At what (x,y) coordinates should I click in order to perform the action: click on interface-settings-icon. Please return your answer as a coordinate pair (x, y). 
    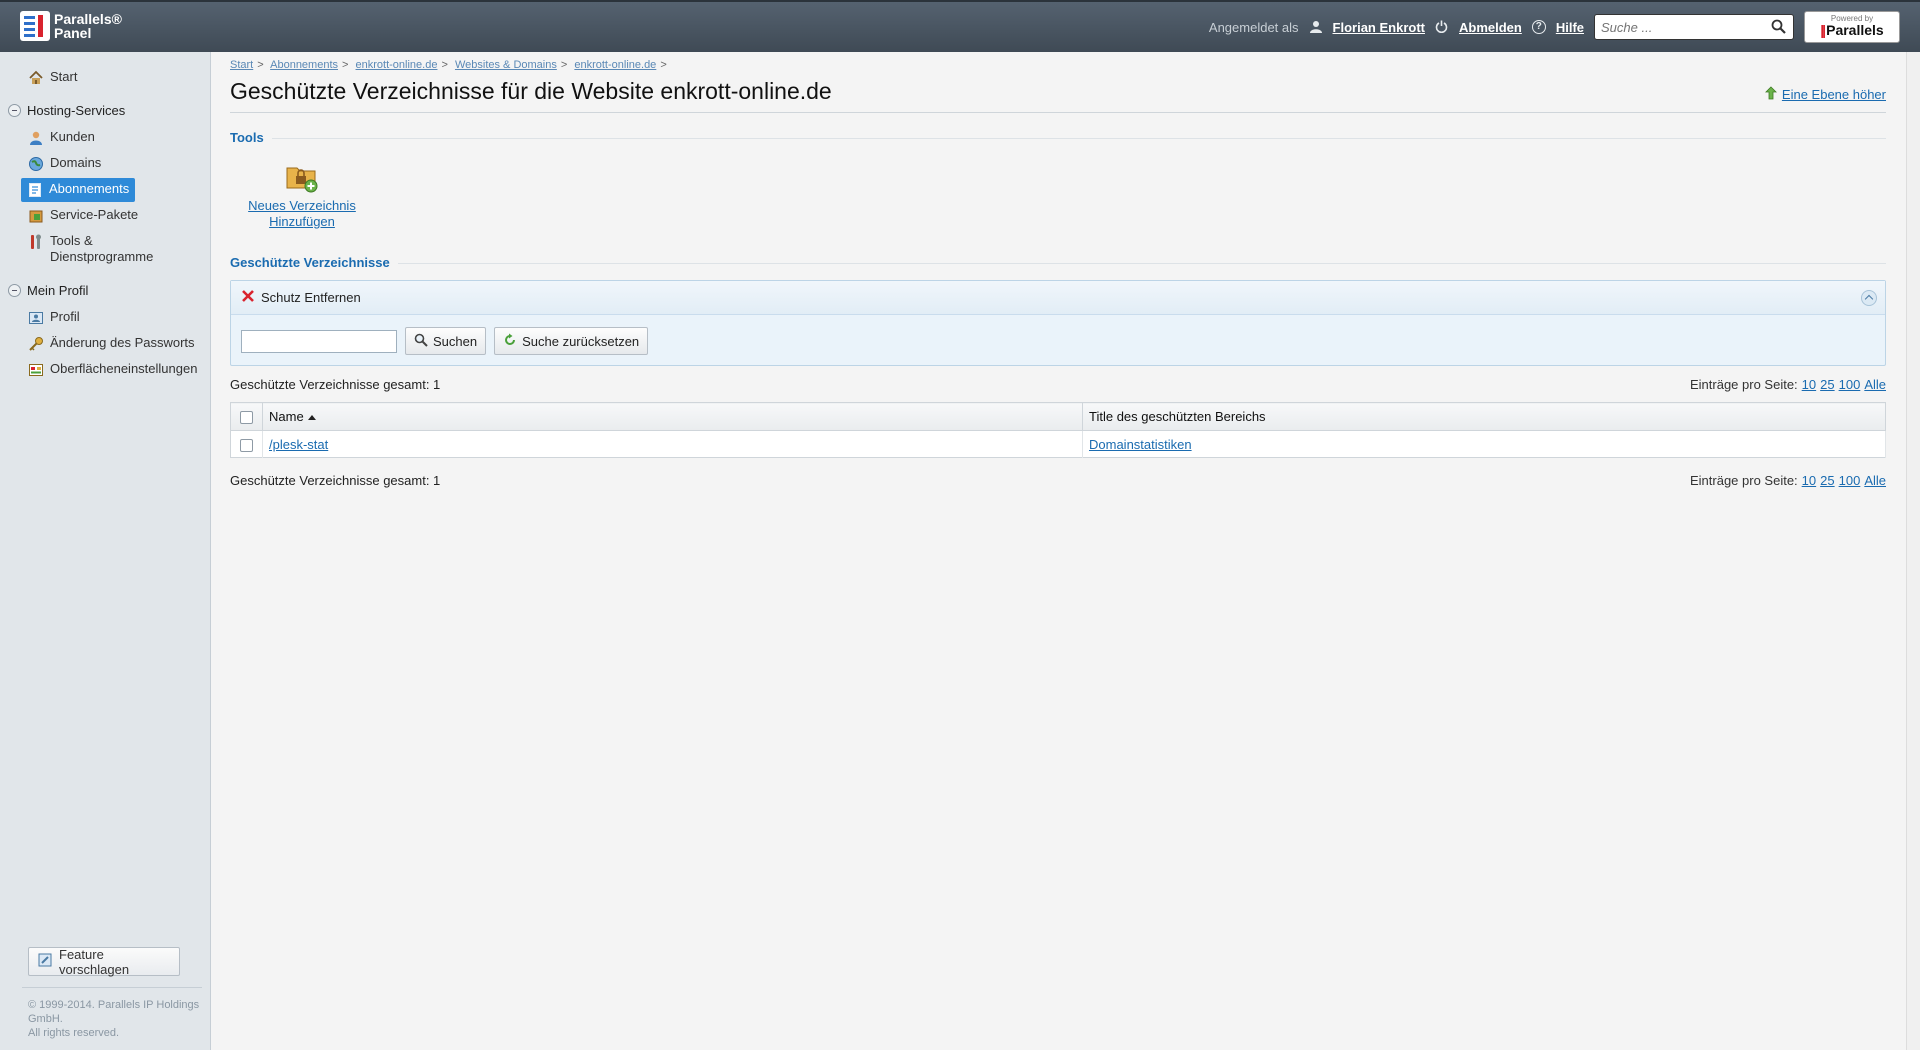
    Looking at the image, I should click on (36, 370).